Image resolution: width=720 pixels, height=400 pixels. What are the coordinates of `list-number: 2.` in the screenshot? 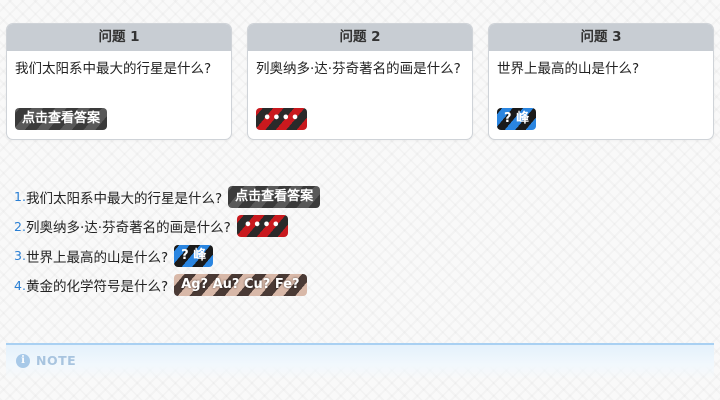 It's located at (20, 226).